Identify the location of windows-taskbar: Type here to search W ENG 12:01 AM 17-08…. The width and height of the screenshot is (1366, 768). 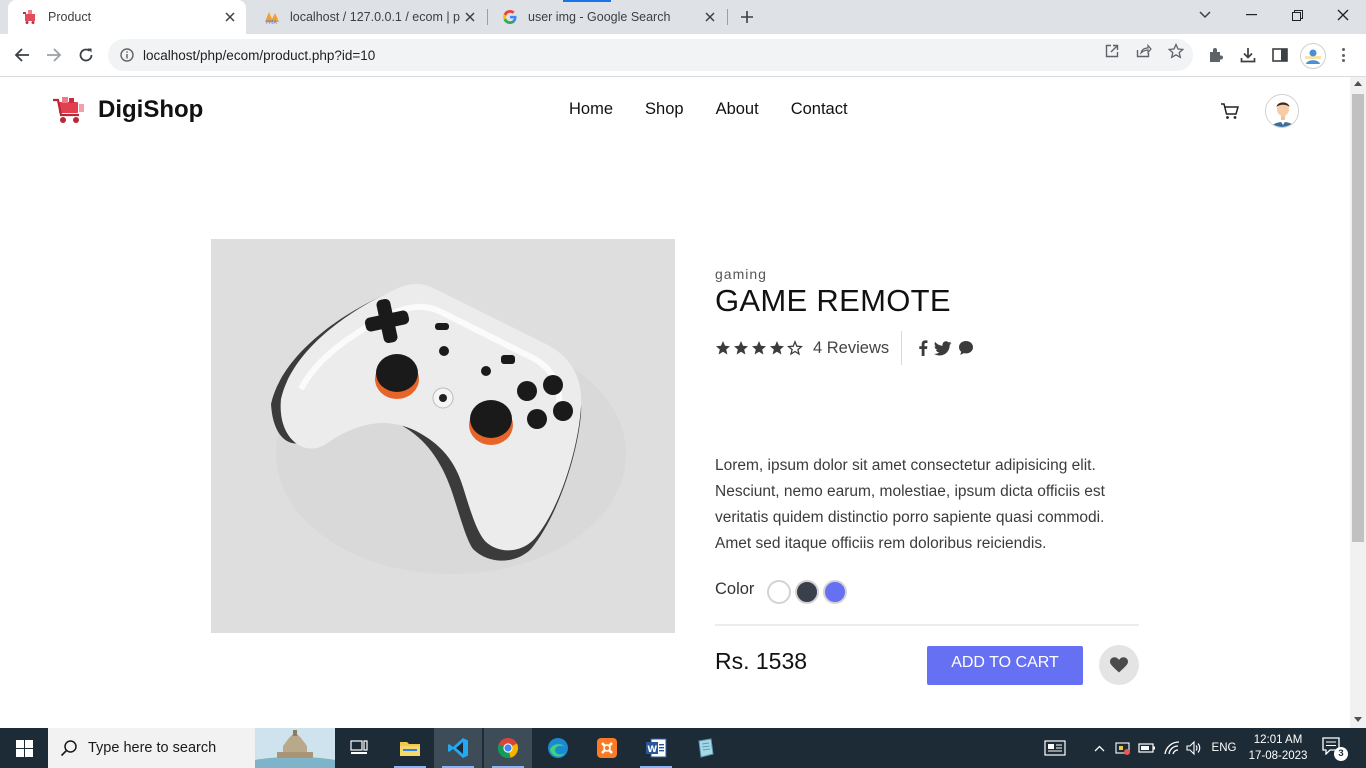
(683, 748).